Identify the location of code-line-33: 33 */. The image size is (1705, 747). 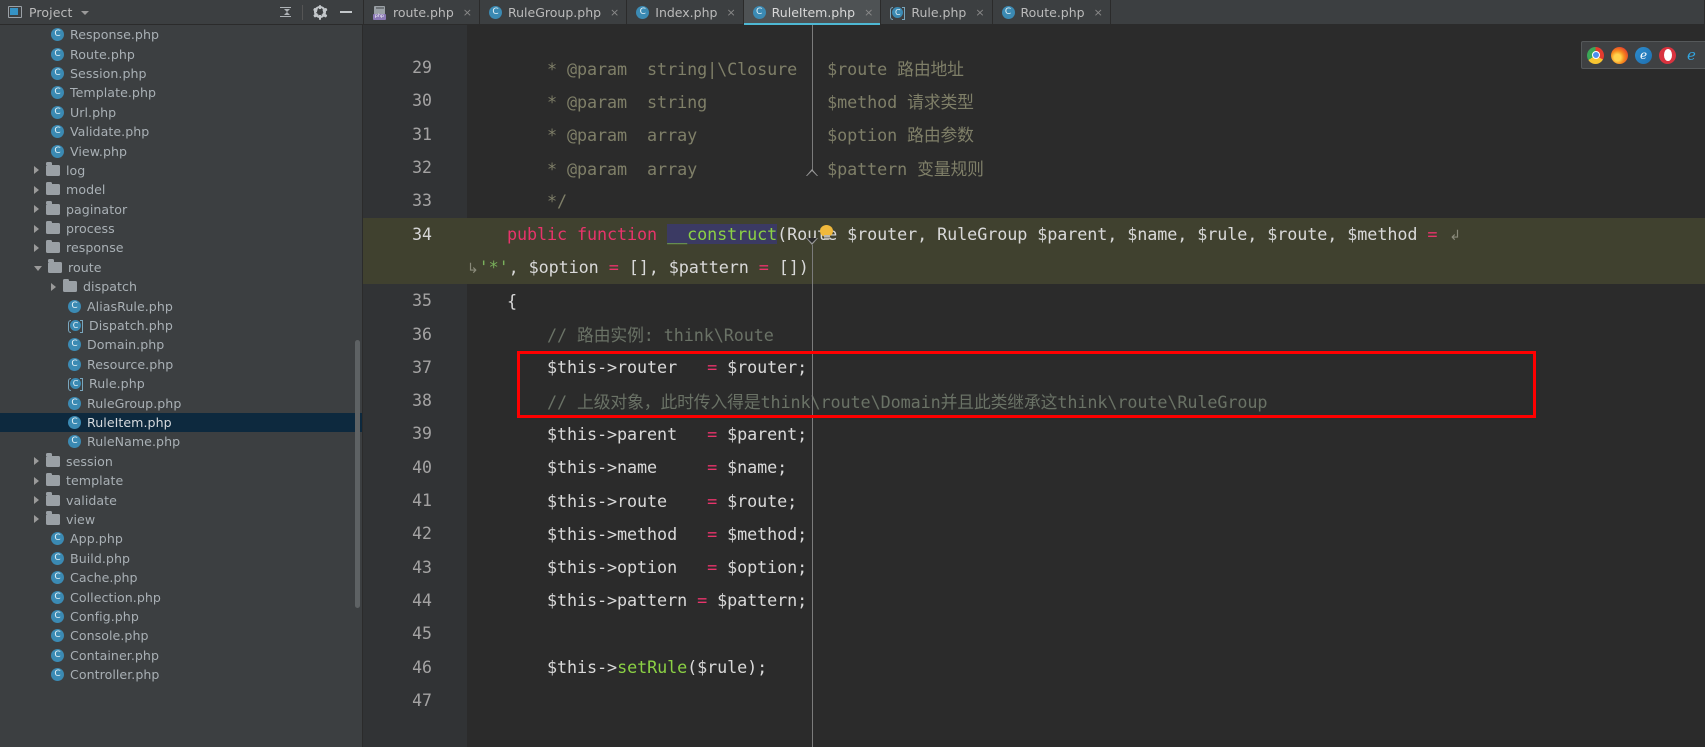
(1034, 200).